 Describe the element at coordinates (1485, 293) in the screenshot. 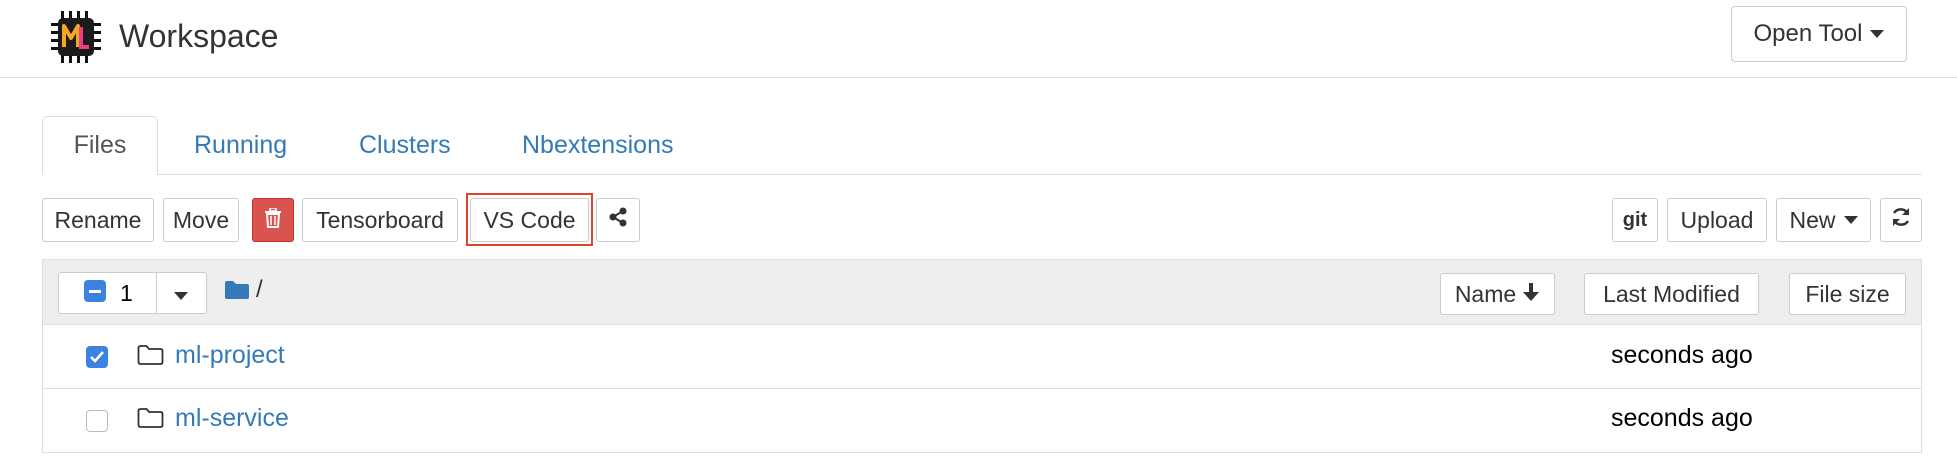

I see `sort-name-label: Name` at that location.